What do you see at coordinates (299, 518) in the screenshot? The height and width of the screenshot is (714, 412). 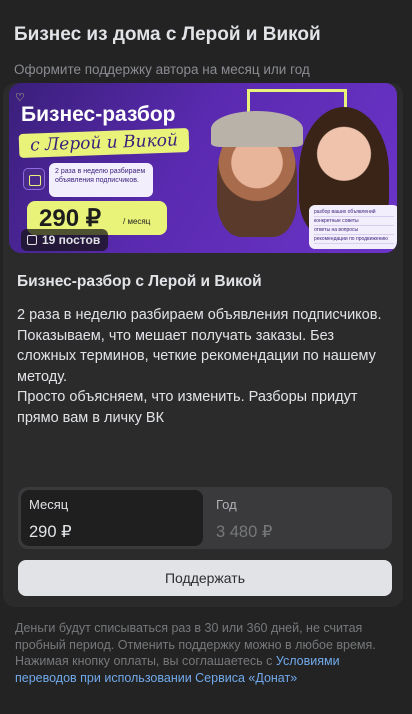 I see `period-option-year: Год 3 480 ₽` at bounding box center [299, 518].